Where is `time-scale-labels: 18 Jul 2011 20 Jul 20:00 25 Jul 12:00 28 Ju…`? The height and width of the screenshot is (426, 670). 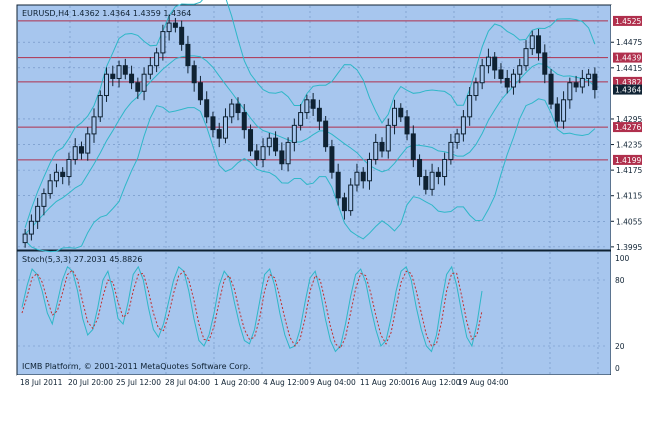
time-scale-labels: 18 Jul 2011 20 Jul 20:00 25 Jul 12:00 28 Ju… is located at coordinates (264, 382).